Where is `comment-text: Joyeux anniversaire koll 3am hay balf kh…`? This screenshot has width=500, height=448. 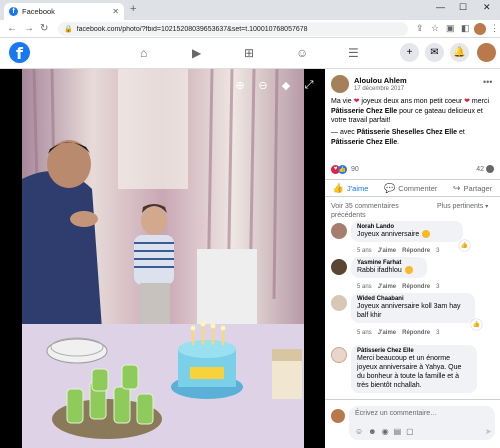
comment-text: Joyeux anniversaire koll 3am hay balf kh… is located at coordinates (409, 311).